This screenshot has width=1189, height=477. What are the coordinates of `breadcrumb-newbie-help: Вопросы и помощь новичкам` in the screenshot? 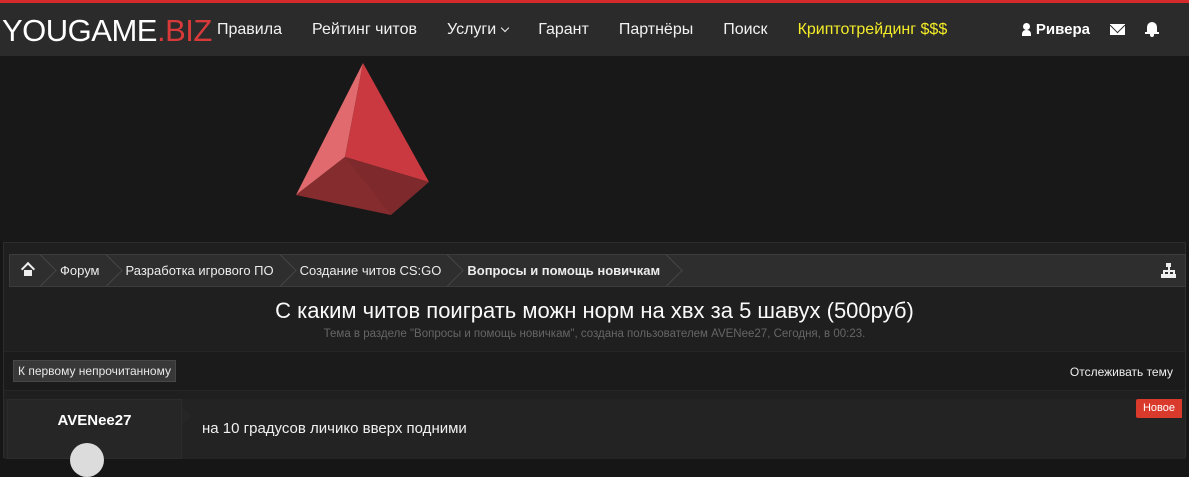 It's located at (562, 270).